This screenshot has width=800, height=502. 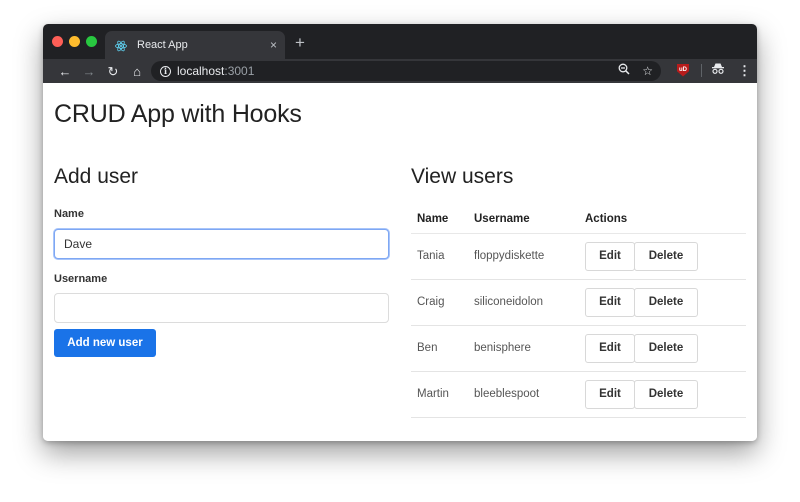 I want to click on table-header-row: Name Username Actions, so click(x=578, y=219).